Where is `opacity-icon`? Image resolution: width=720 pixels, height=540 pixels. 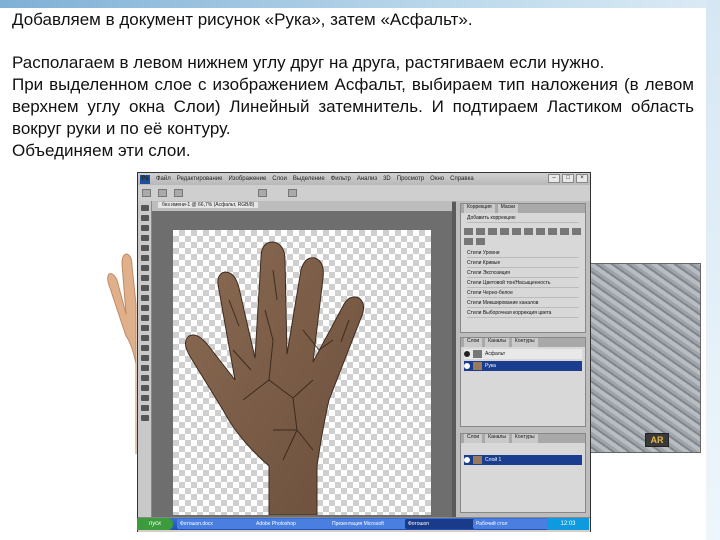 opacity-icon is located at coordinates (262, 193).